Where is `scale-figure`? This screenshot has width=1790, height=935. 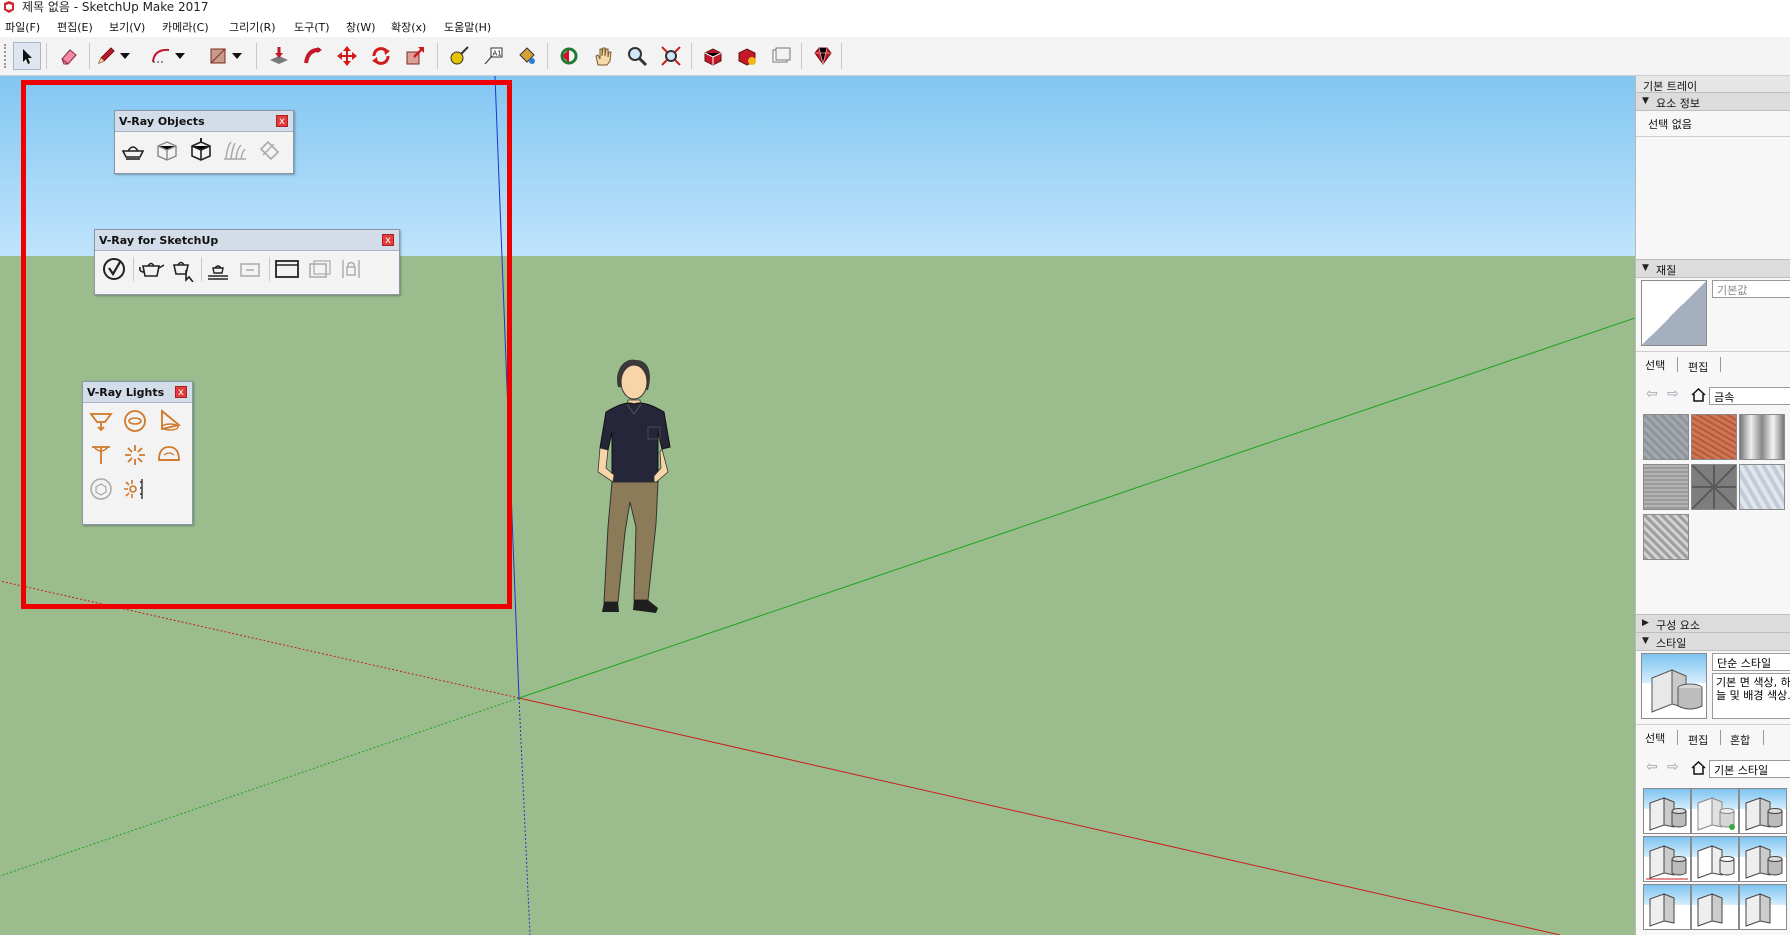 scale-figure is located at coordinates (628, 502).